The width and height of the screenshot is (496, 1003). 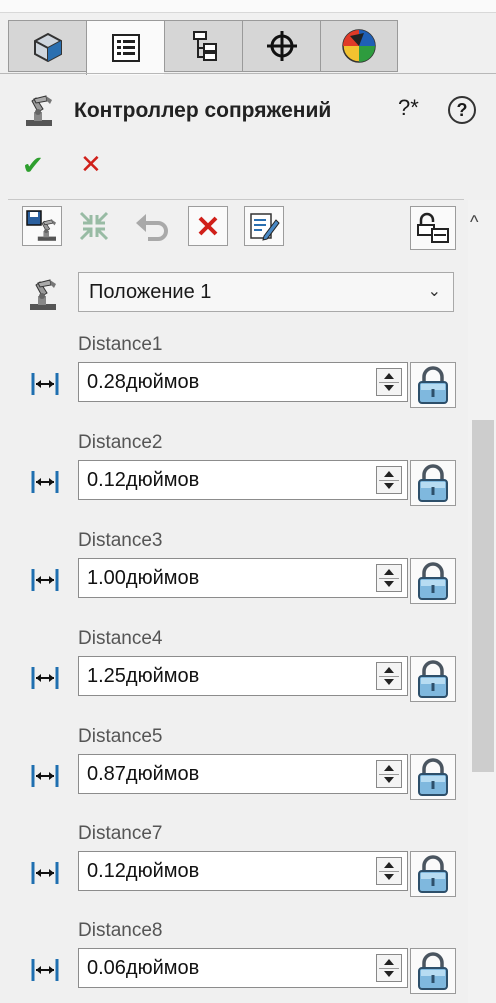 I want to click on mate-controller-icon, so click(x=40, y=110).